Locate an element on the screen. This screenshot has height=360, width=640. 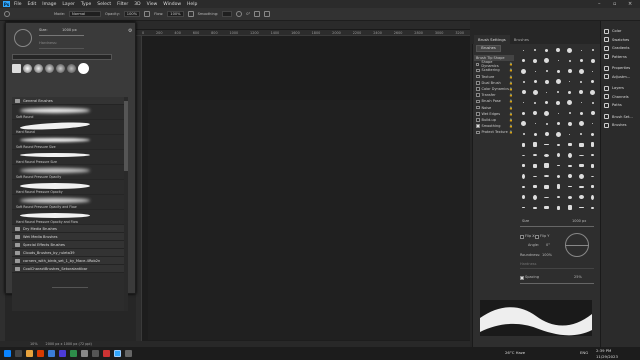
spacing-value: 25% is located at coordinates (578, 277).